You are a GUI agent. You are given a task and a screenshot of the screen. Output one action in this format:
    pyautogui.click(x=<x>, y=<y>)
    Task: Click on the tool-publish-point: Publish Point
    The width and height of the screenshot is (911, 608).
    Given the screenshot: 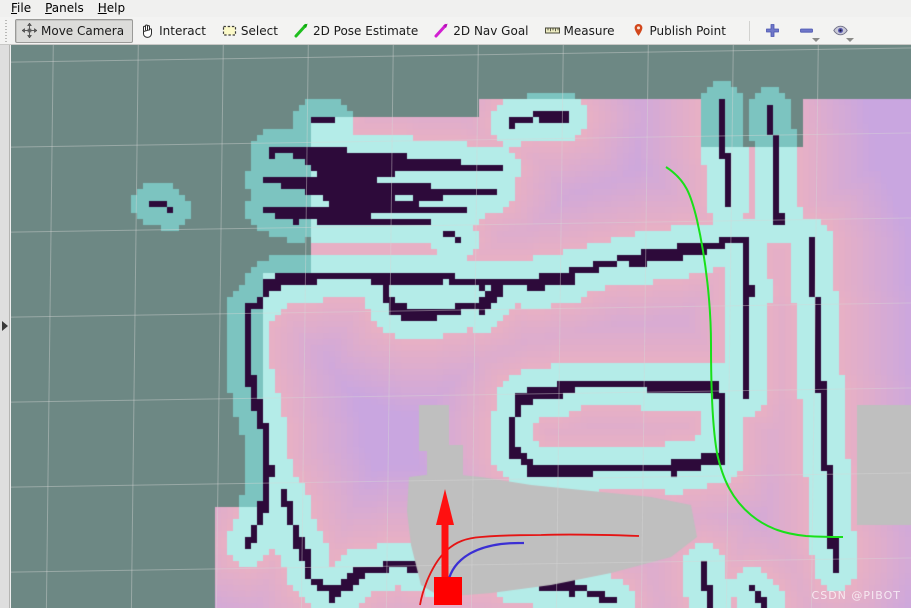 What is the action you would take?
    pyautogui.click(x=679, y=31)
    